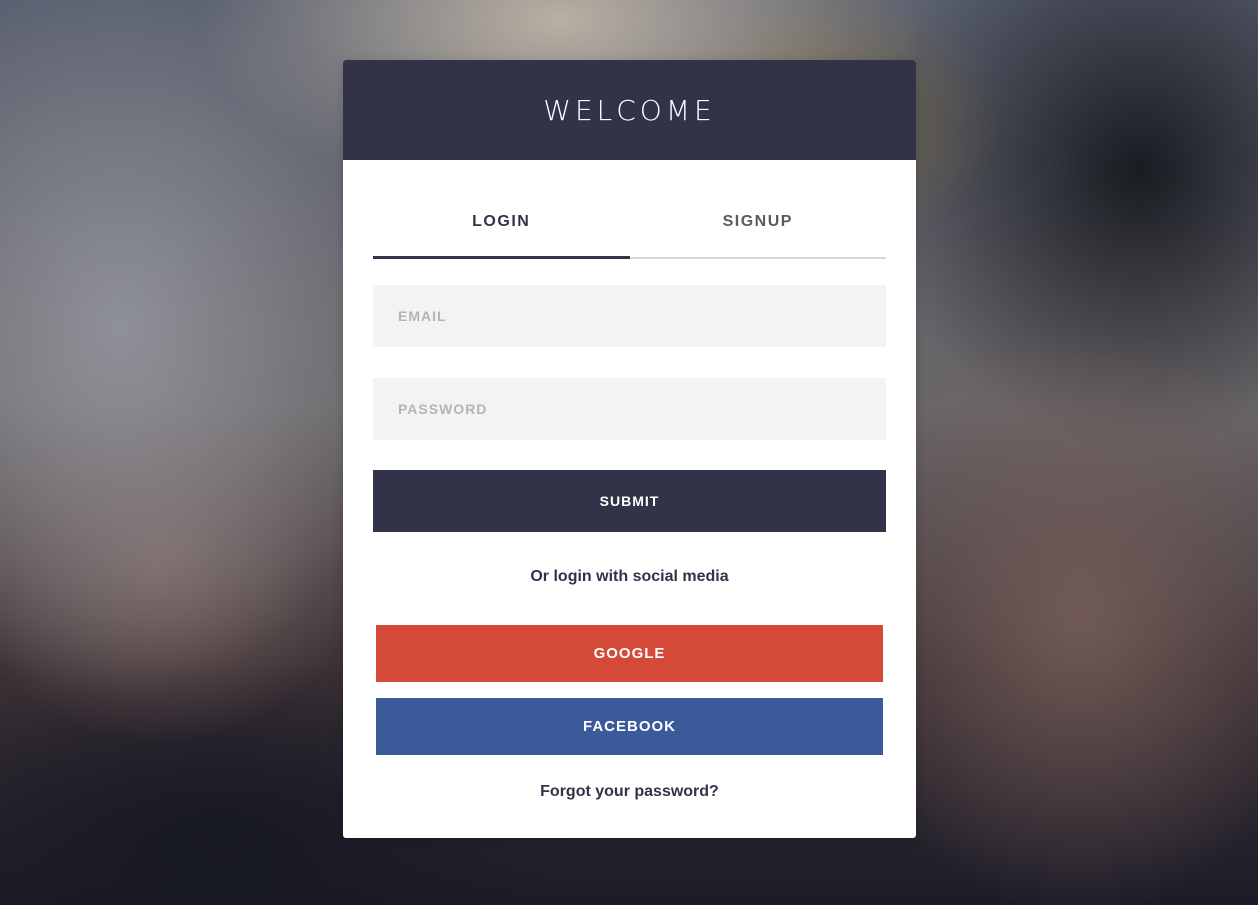 This screenshot has width=1258, height=905. Describe the element at coordinates (501, 224) in the screenshot. I see `tab-login: LOGIN` at that location.